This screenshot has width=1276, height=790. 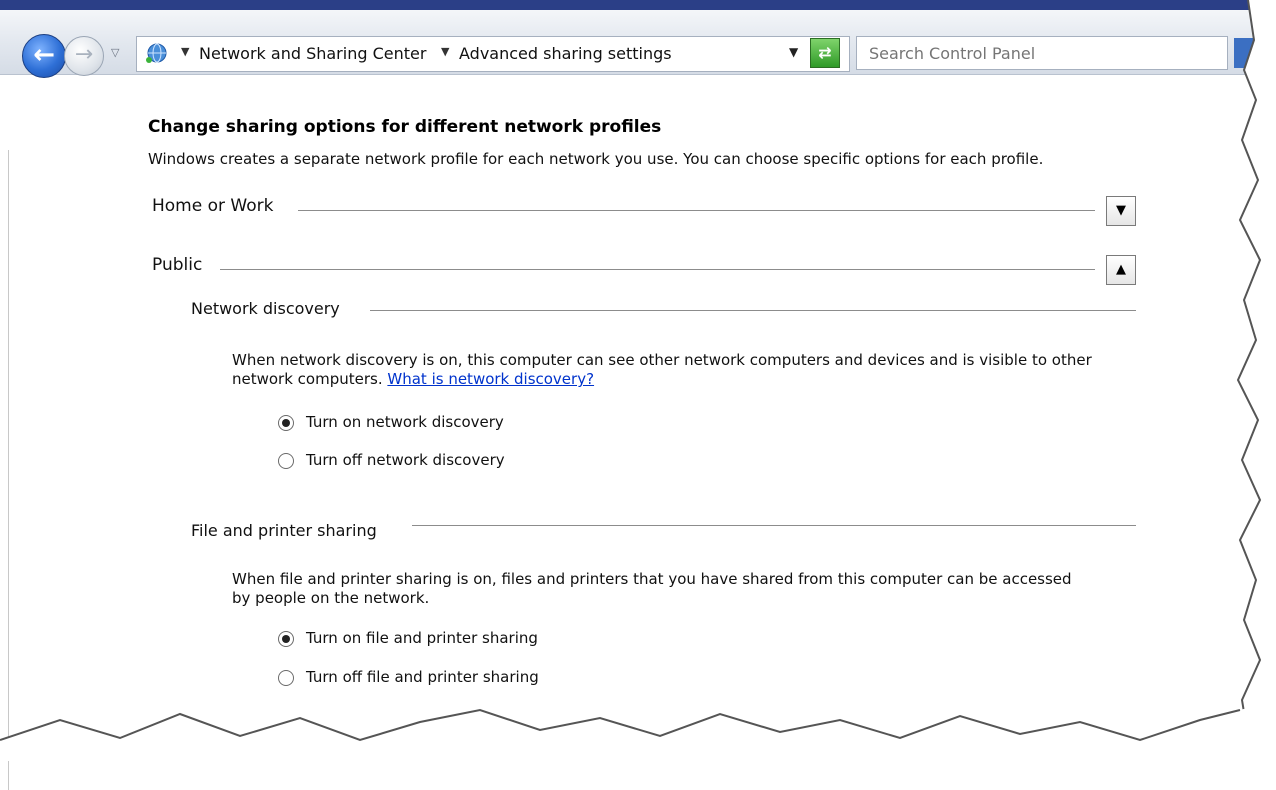 What do you see at coordinates (1042, 53) in the screenshot?
I see `search-input` at bounding box center [1042, 53].